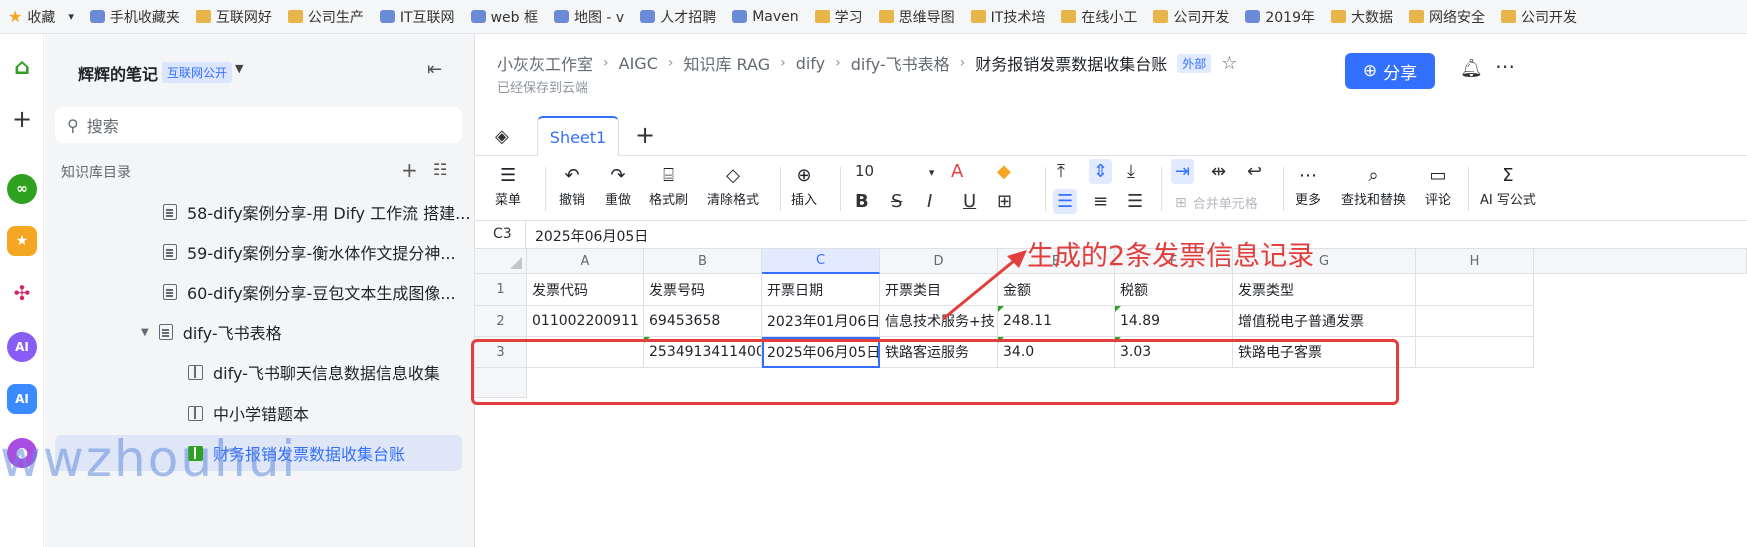 The height and width of the screenshot is (547, 1747). What do you see at coordinates (1099, 17) in the screenshot?
I see `bookmark-item: 在线小工` at bounding box center [1099, 17].